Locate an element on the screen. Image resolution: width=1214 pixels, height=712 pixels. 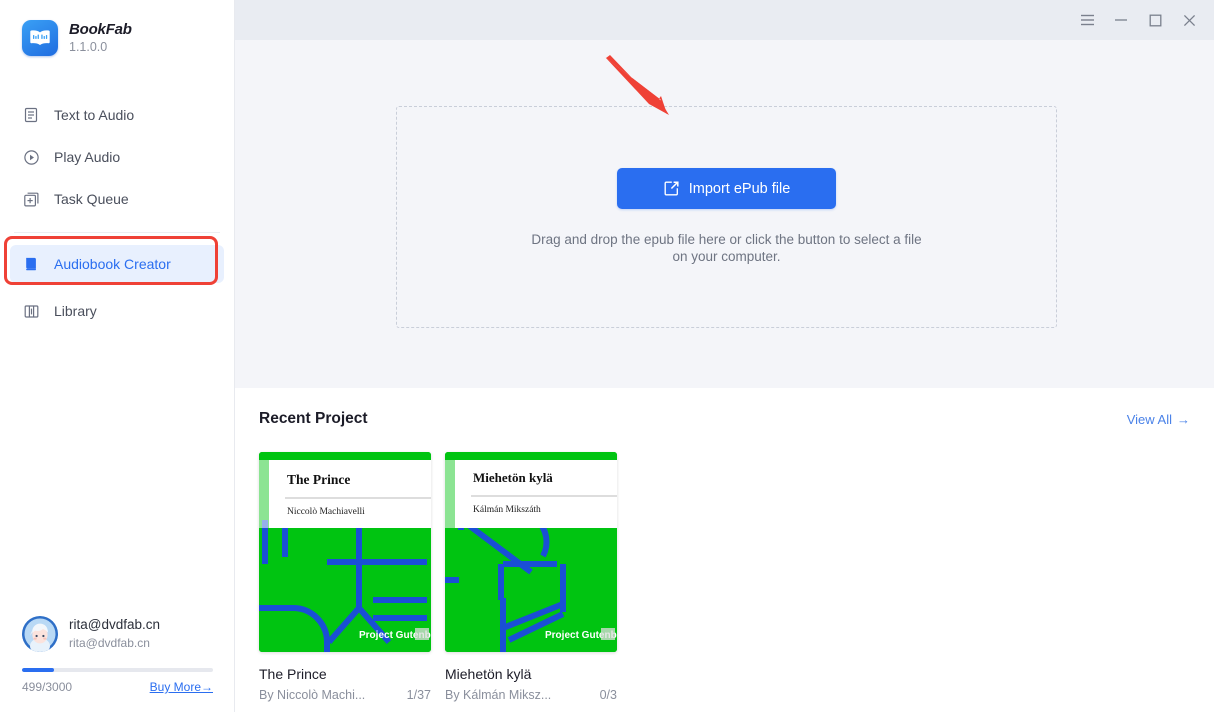
cover-author: Kálmán Mikszáth is located at coordinates (507, 510).